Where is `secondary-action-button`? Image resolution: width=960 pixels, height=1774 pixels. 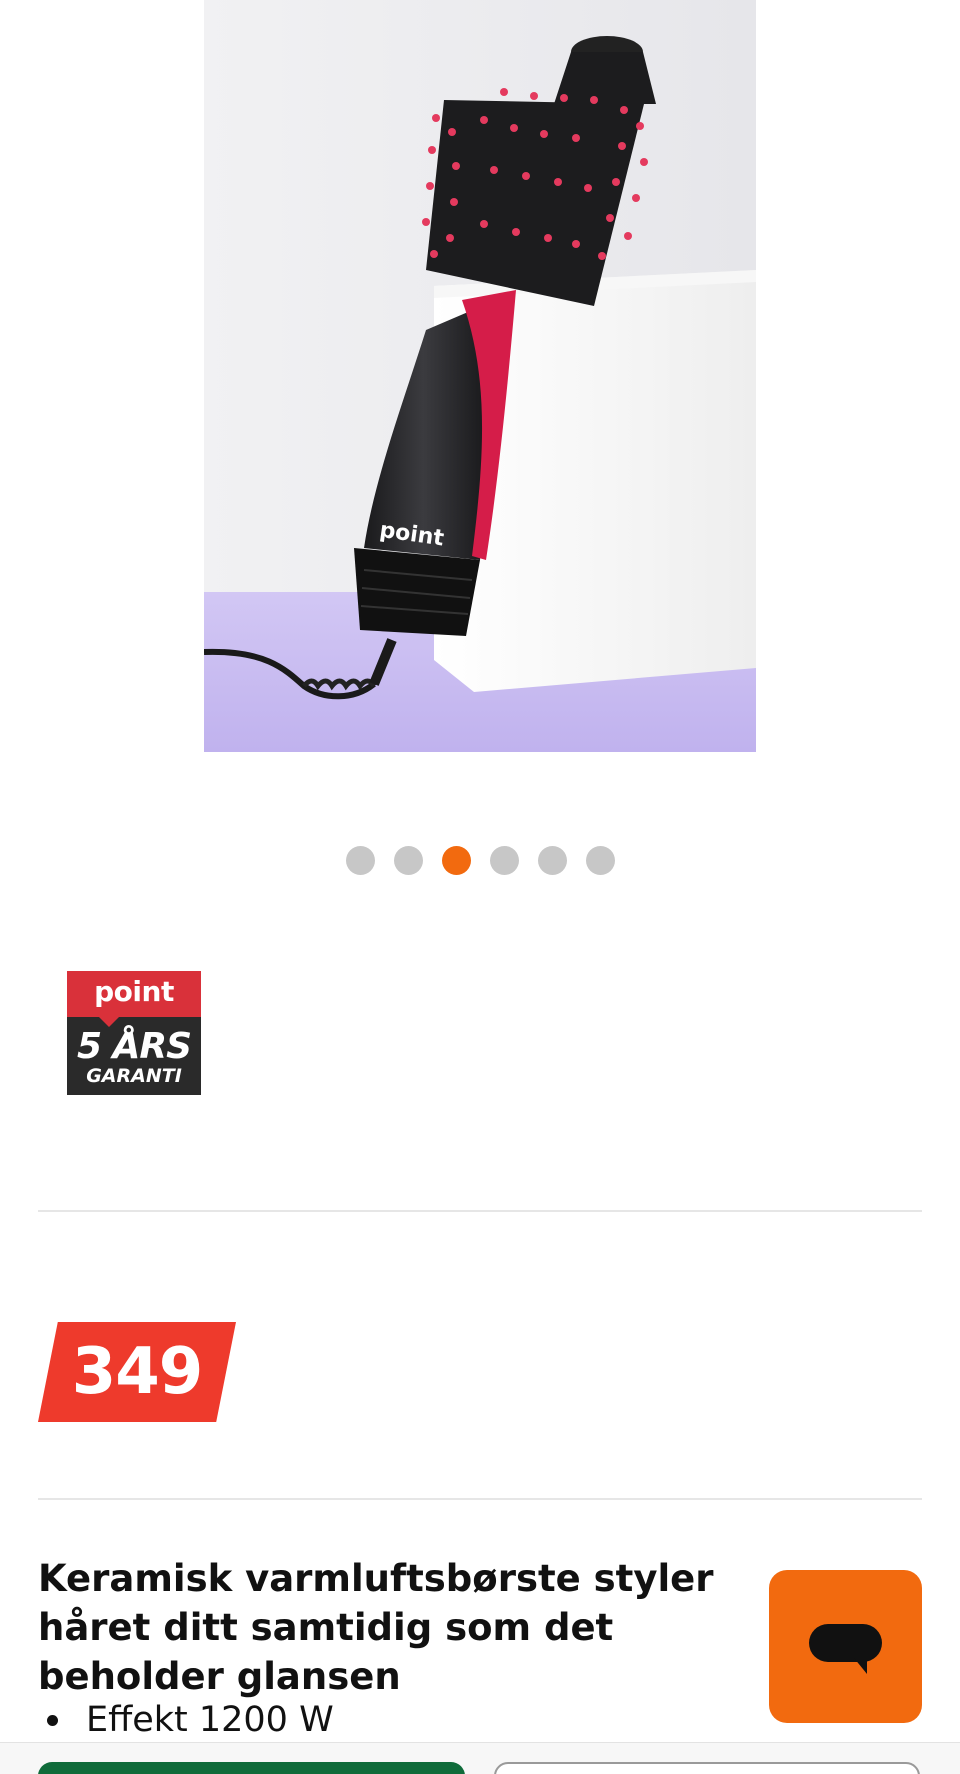 secondary-action-button is located at coordinates (707, 1768).